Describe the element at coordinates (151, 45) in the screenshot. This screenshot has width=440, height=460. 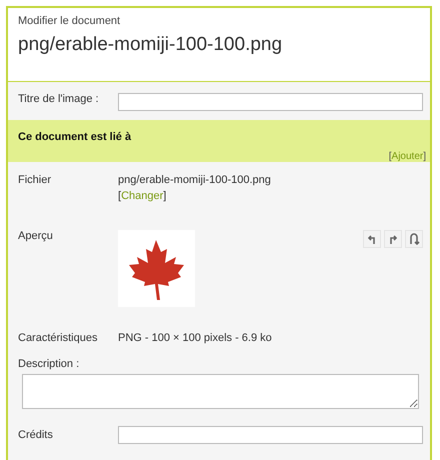
I see `document-title: png/erable-momiji-100-100.png` at that location.